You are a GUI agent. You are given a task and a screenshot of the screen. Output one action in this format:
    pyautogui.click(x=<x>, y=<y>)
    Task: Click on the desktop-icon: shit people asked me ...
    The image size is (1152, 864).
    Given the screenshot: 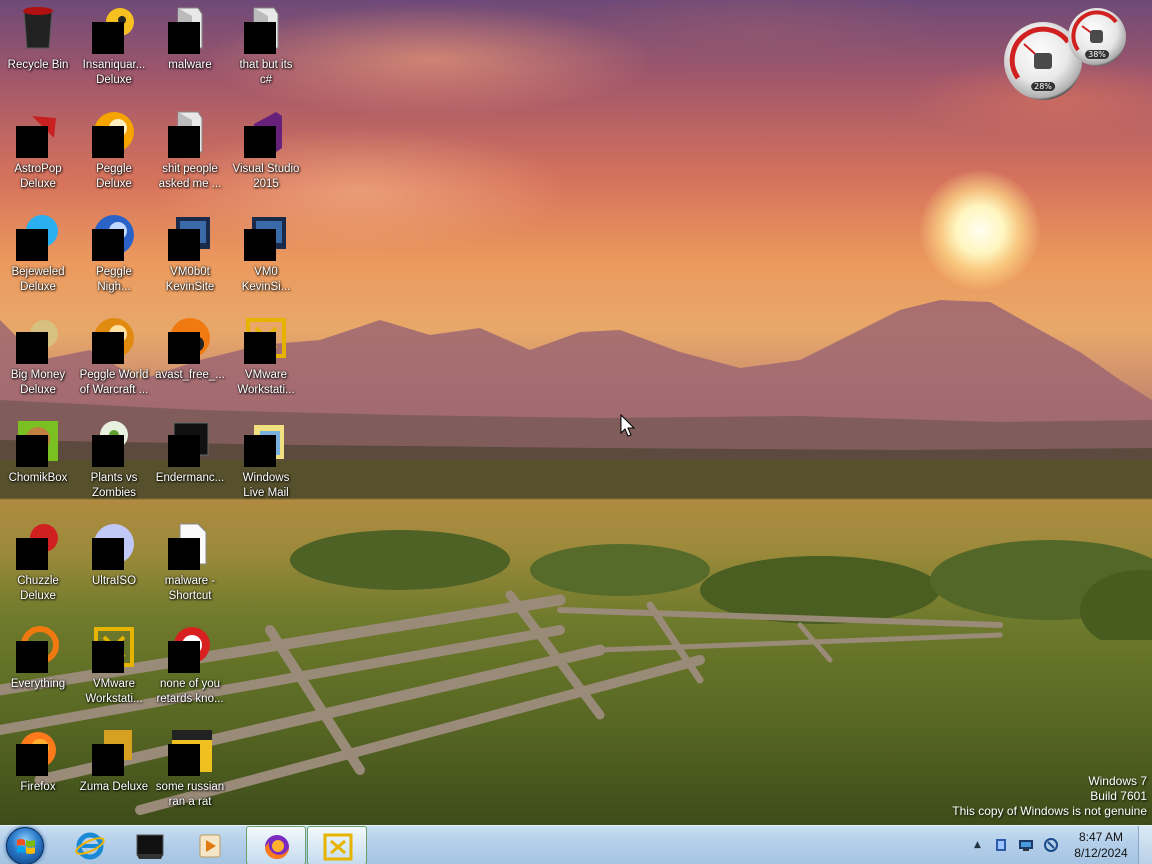 What is the action you would take?
    pyautogui.click(x=190, y=154)
    